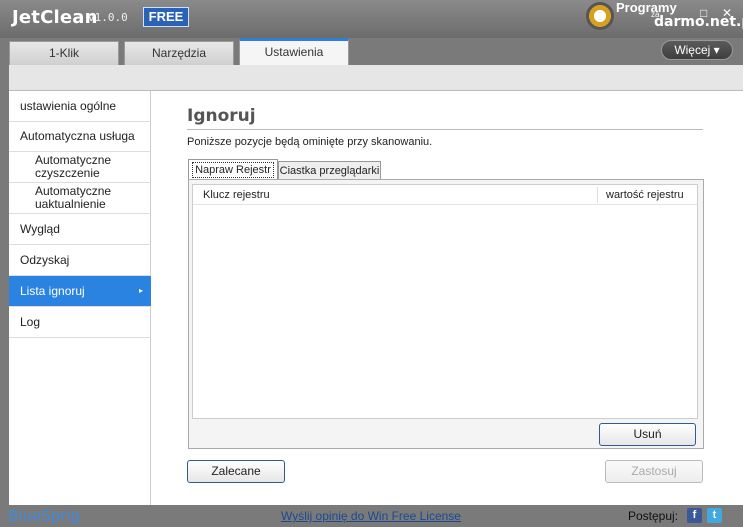 Image resolution: width=743 pixels, height=527 pixels. I want to click on column-divider, so click(597, 195).